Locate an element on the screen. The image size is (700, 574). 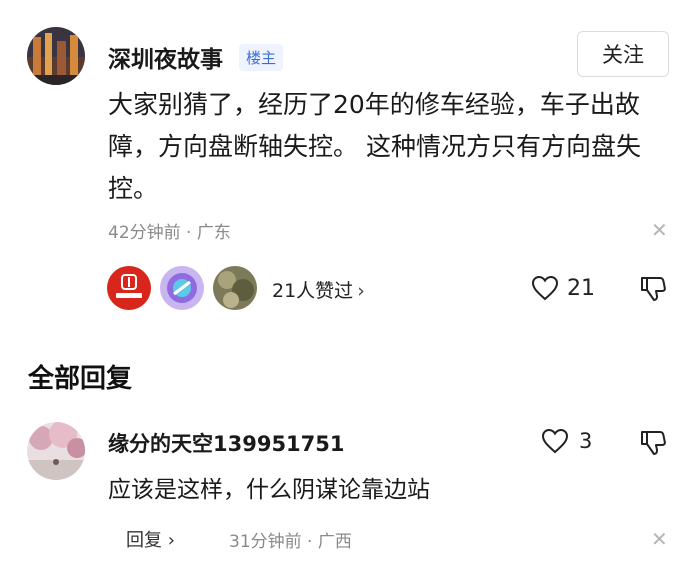
like-button: 21 is located at coordinates (563, 288).